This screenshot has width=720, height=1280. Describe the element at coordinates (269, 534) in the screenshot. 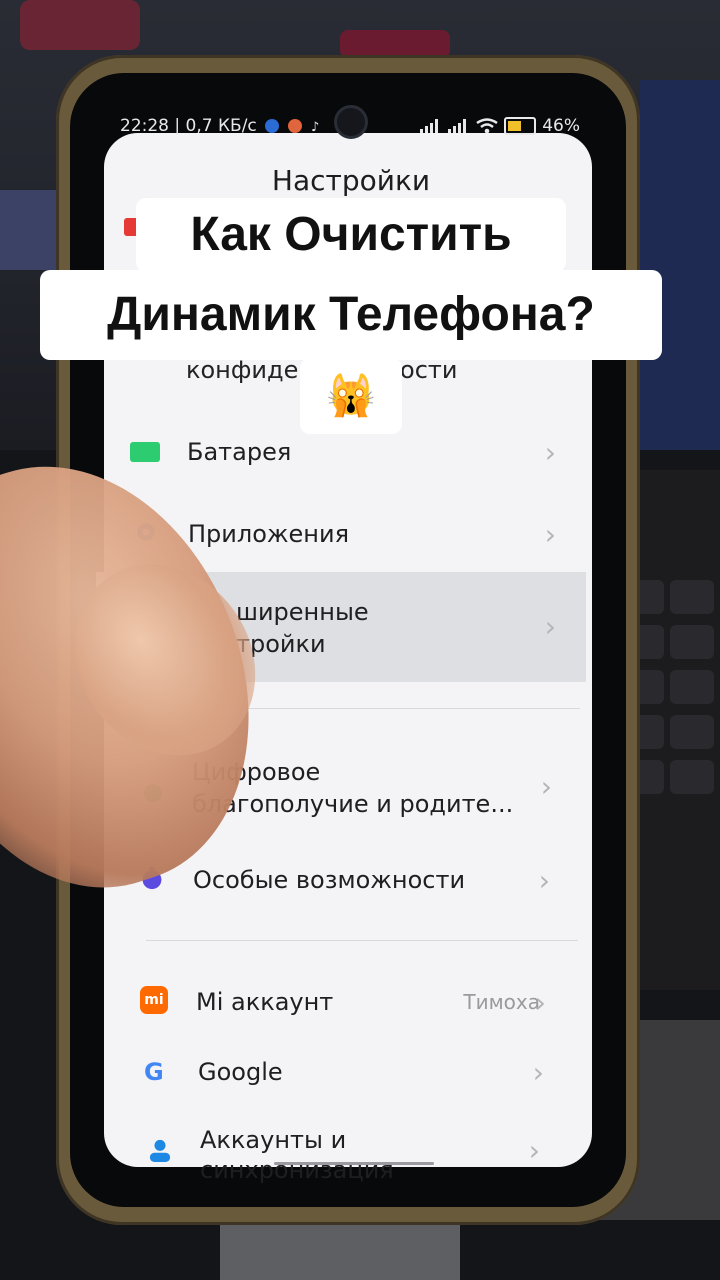

I see `settings-item-label: Приложения` at that location.